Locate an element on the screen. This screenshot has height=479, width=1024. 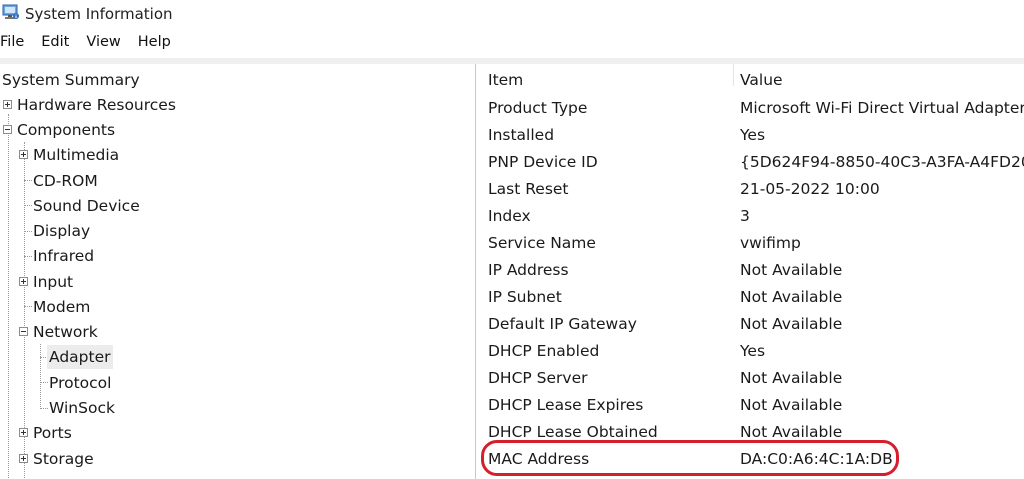
row-value: DA:C0:A6:4C:1A:DB is located at coordinates (816, 459).